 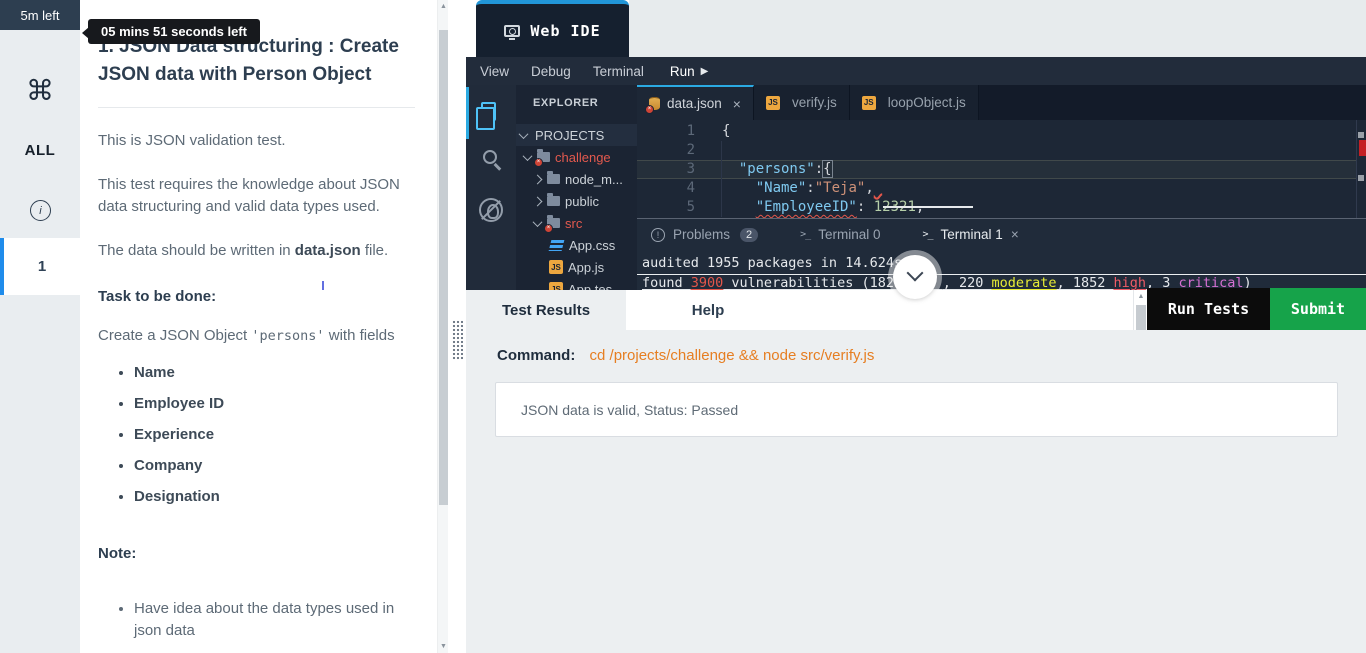 I want to click on submit-button: Submit, so click(x=1318, y=309).